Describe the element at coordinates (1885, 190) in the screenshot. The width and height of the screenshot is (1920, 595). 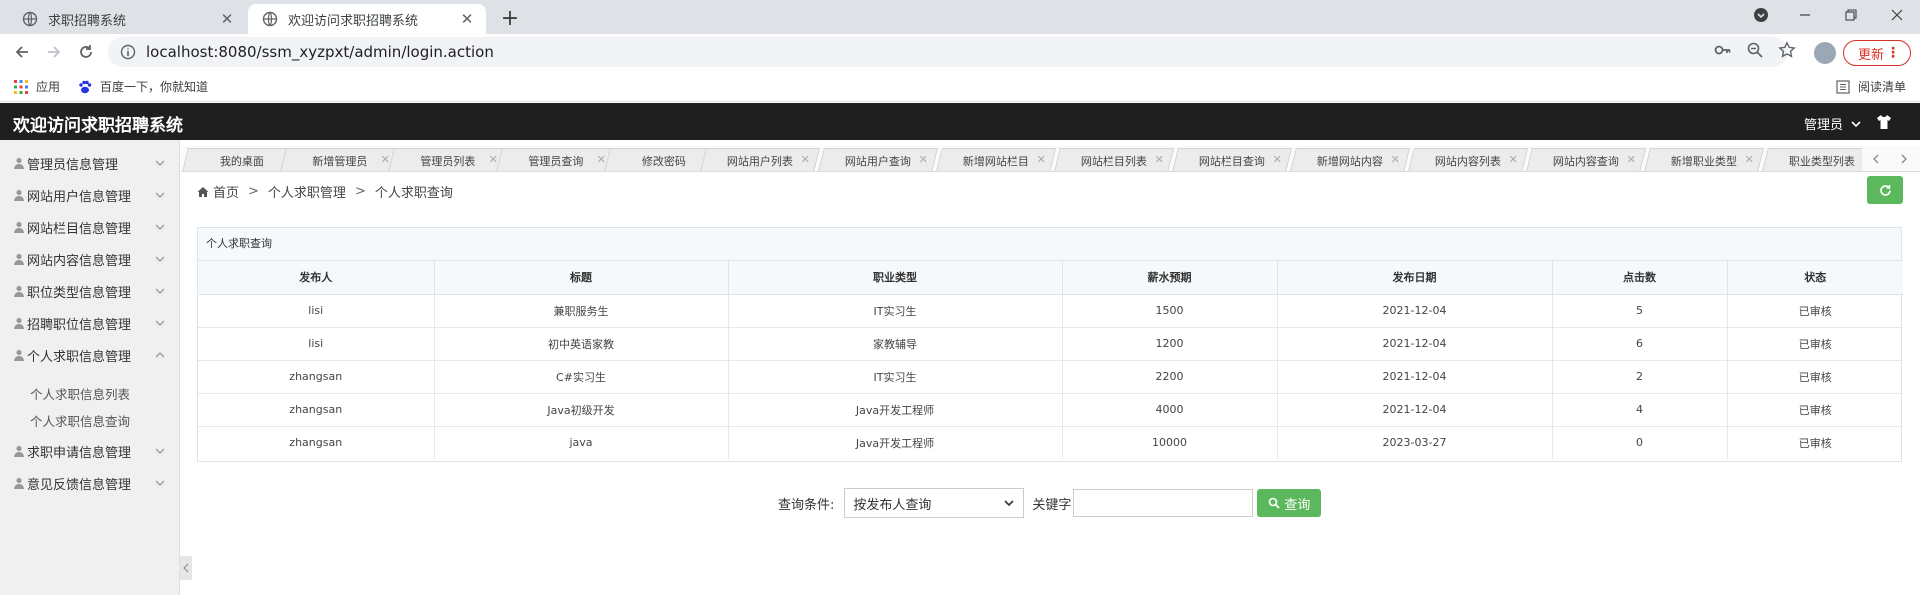
I see `refresh-button` at that location.